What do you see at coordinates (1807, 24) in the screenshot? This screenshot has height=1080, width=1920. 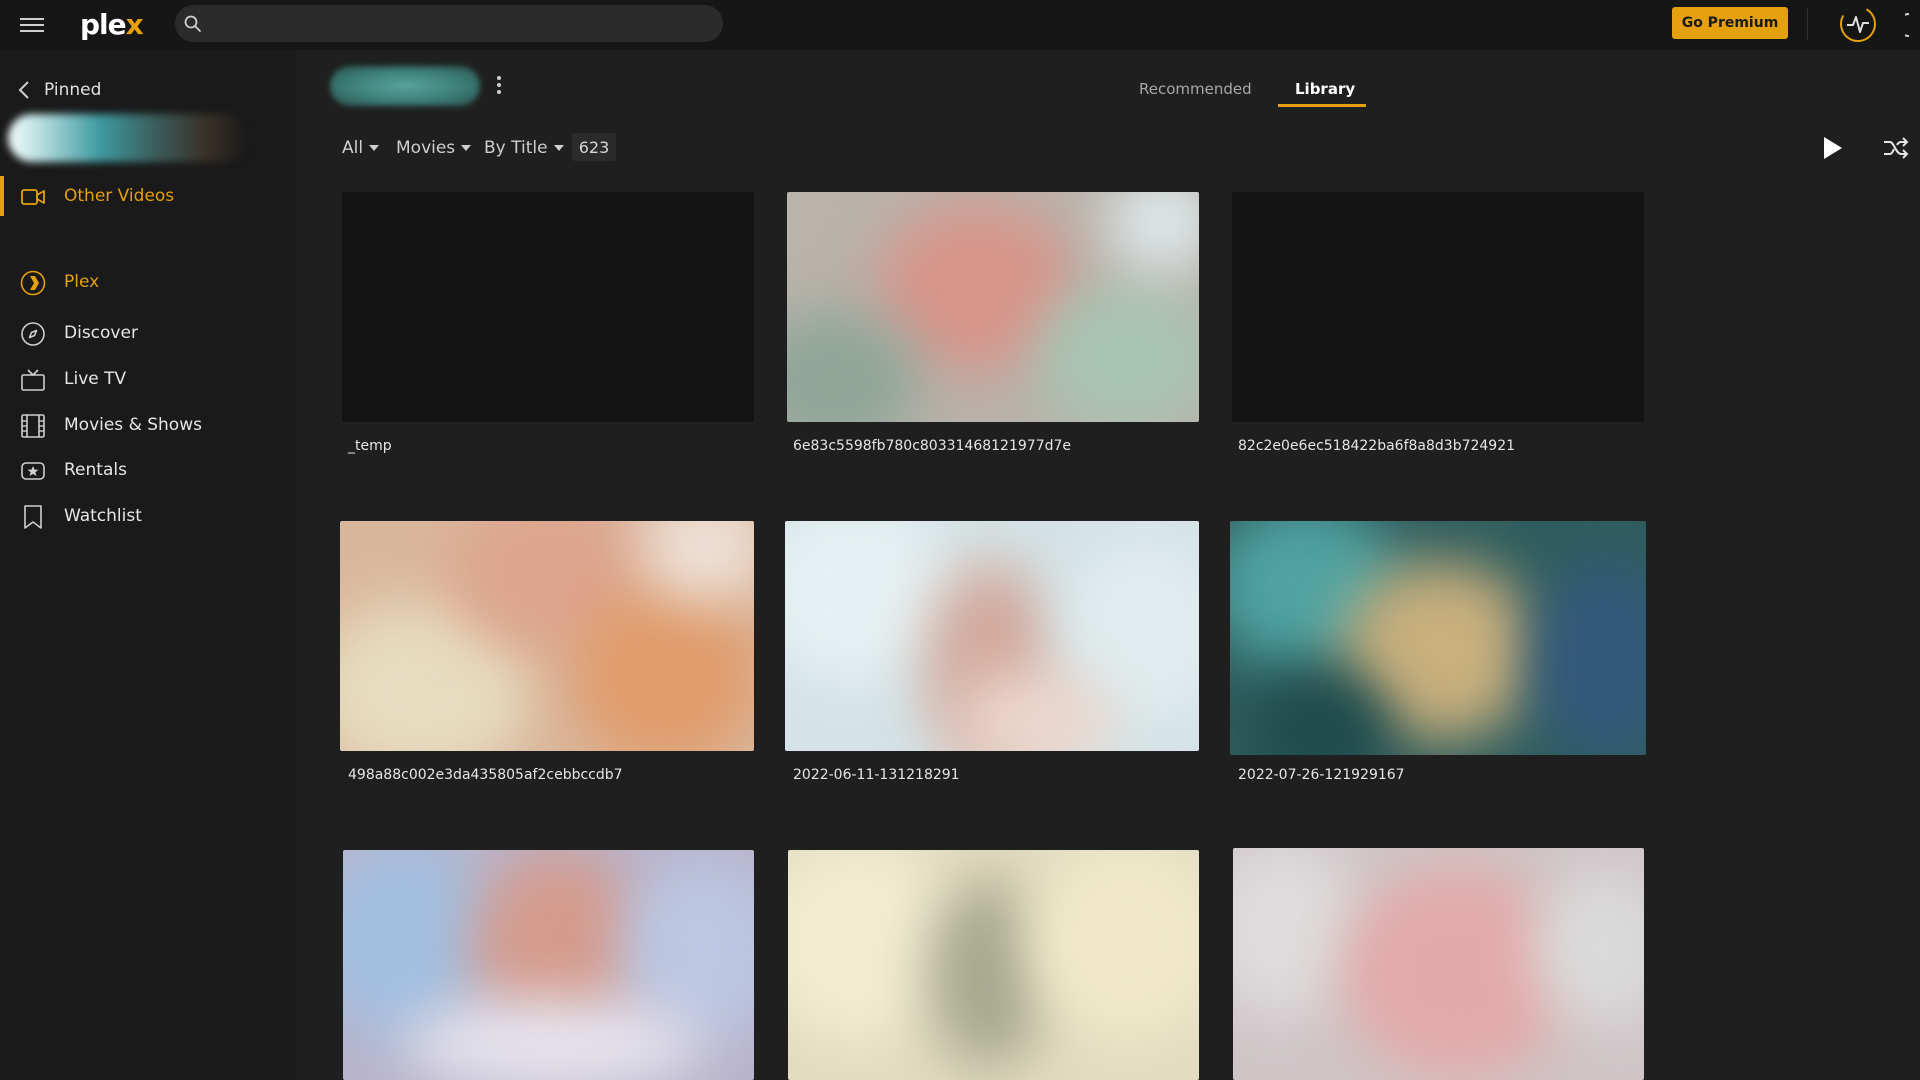 I see `divider` at bounding box center [1807, 24].